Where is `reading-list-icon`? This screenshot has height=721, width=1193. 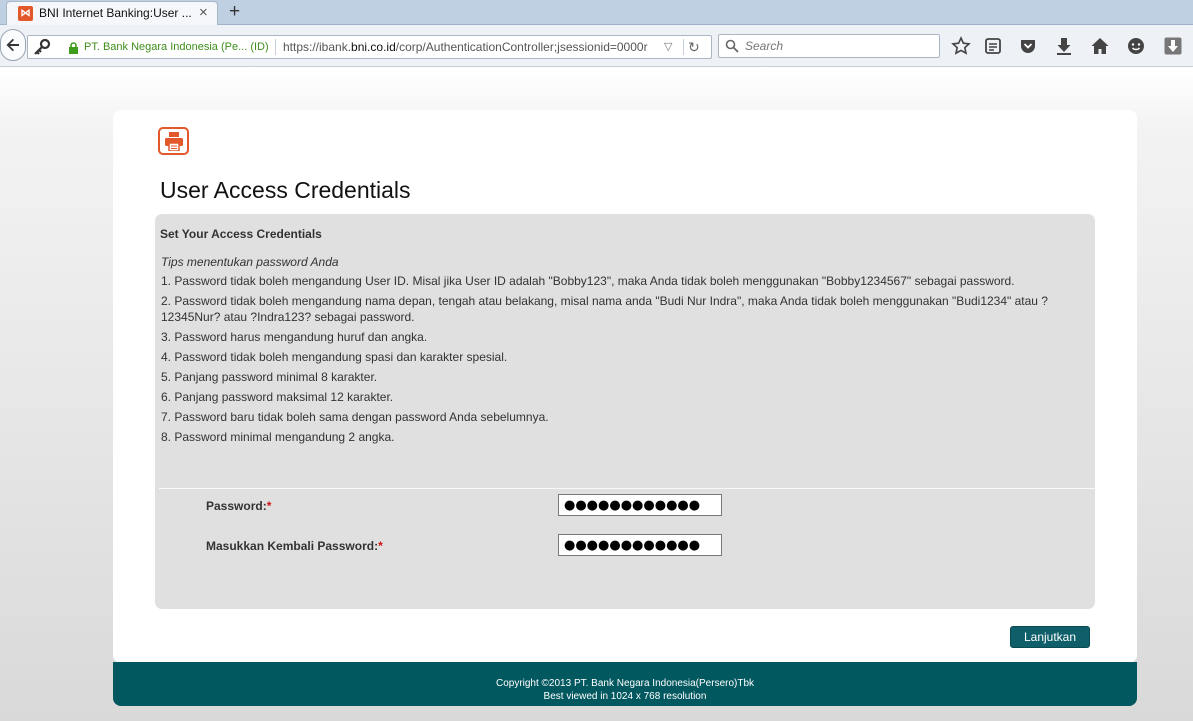
reading-list-icon is located at coordinates (993, 46).